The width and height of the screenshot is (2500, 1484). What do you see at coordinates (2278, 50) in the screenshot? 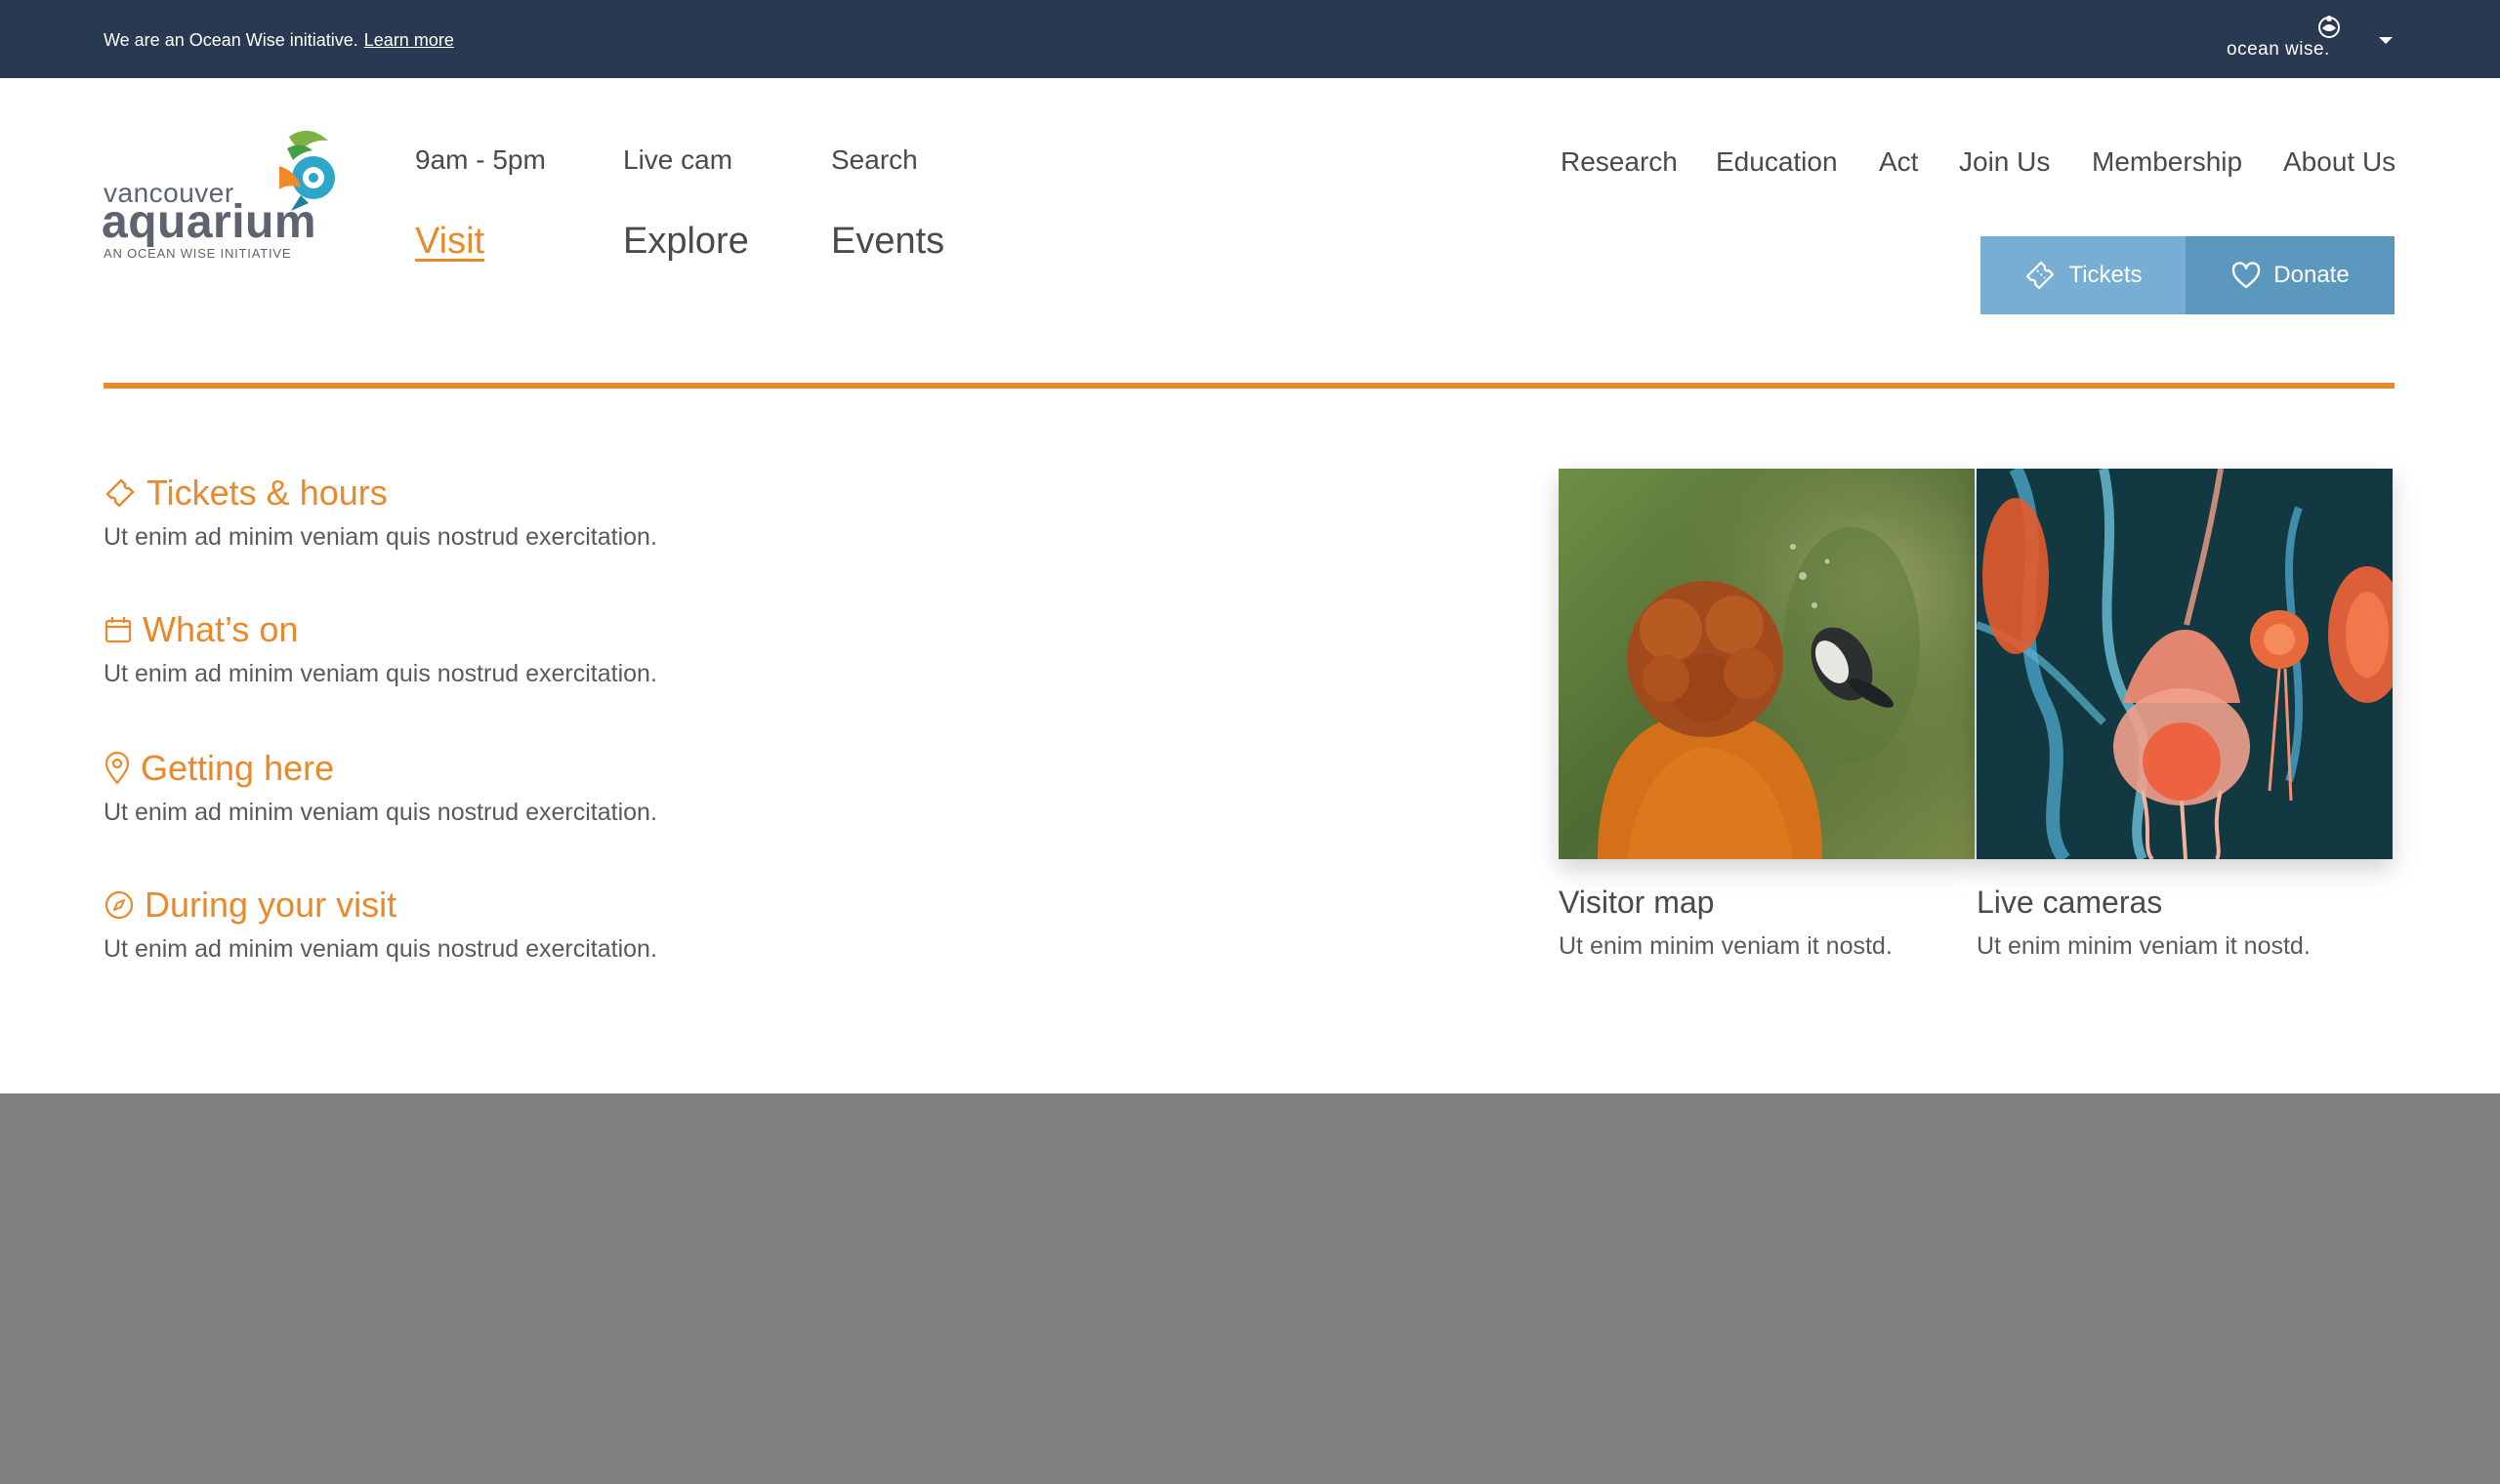
I see `ocean-wise-wordmark: ocean wise.` at bounding box center [2278, 50].